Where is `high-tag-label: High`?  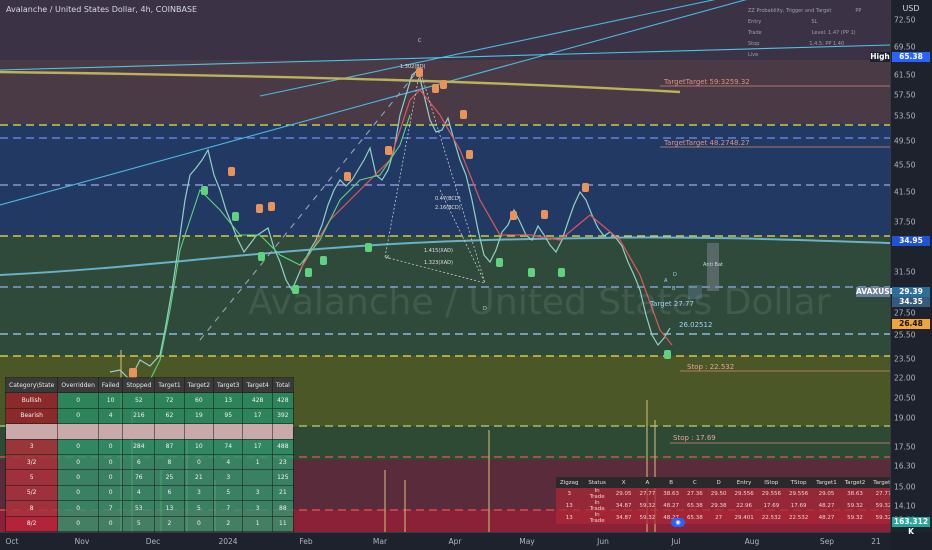 high-tag-label: High is located at coordinates (880, 57).